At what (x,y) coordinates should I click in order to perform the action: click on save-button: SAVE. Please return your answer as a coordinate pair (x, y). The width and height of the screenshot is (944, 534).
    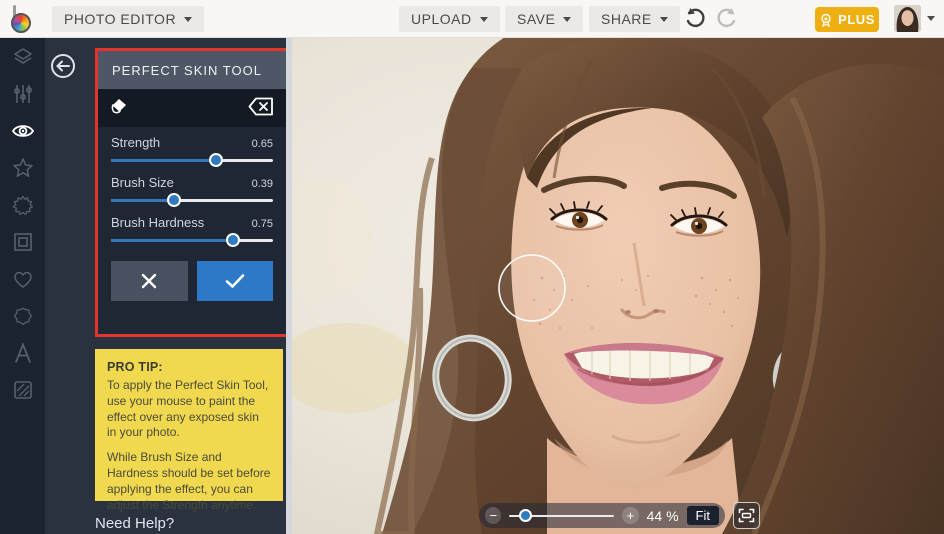
    Looking at the image, I should click on (544, 19).